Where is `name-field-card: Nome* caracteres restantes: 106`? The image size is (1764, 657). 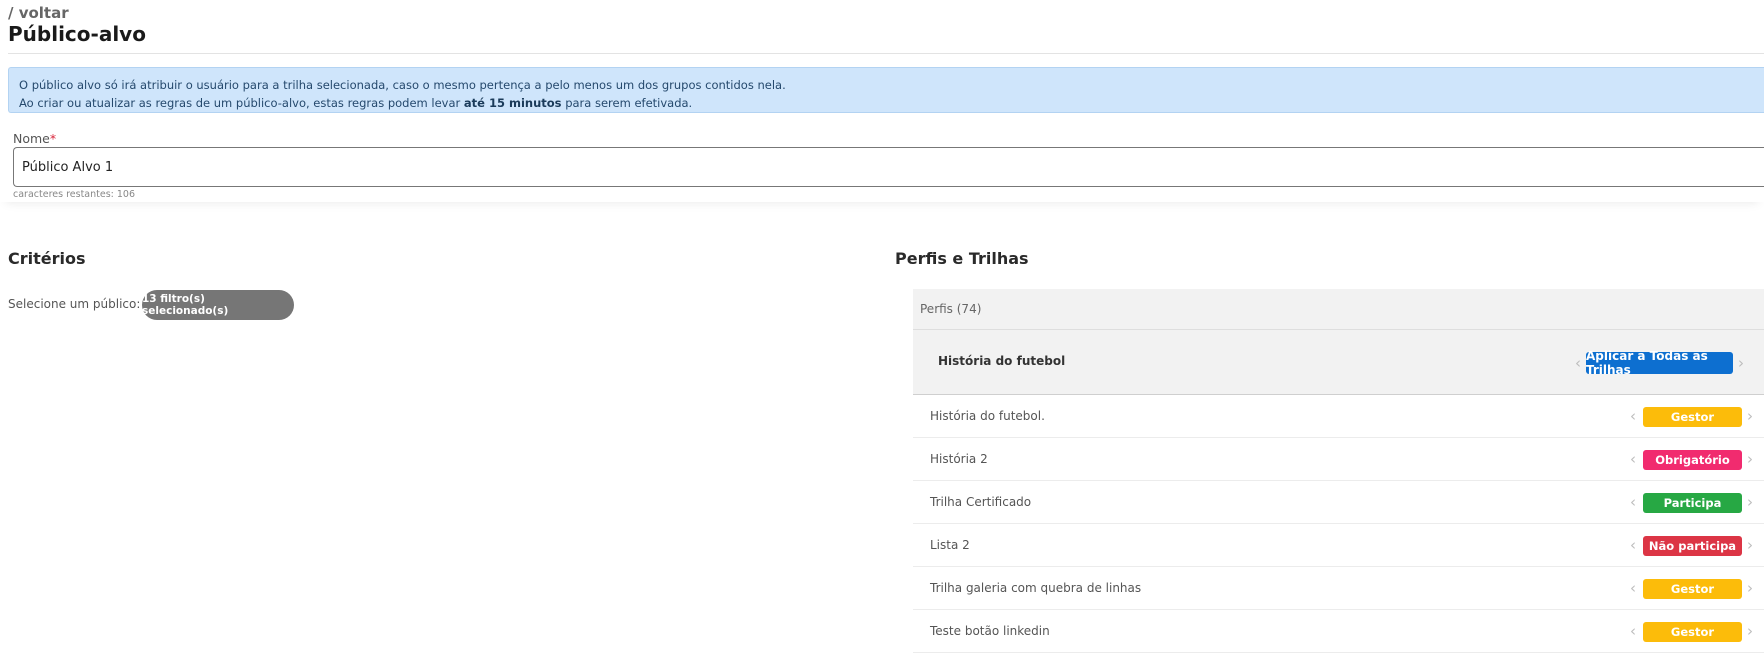 name-field-card: Nome* caracteres restantes: 106 is located at coordinates (882, 164).